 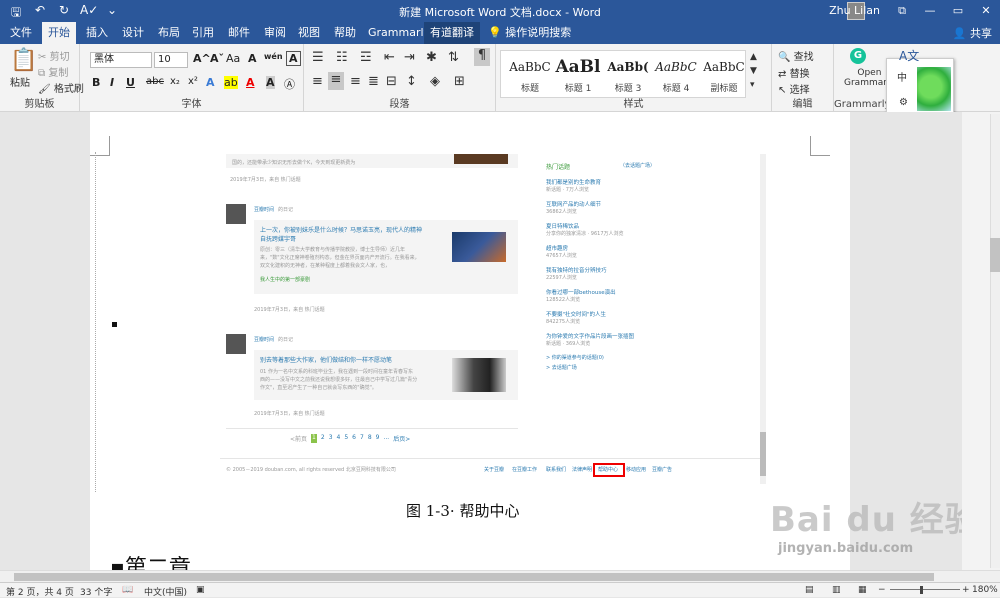 What do you see at coordinates (576, 314) in the screenshot?
I see `topic-link: 不要摄"社交时间"的人生` at bounding box center [576, 314].